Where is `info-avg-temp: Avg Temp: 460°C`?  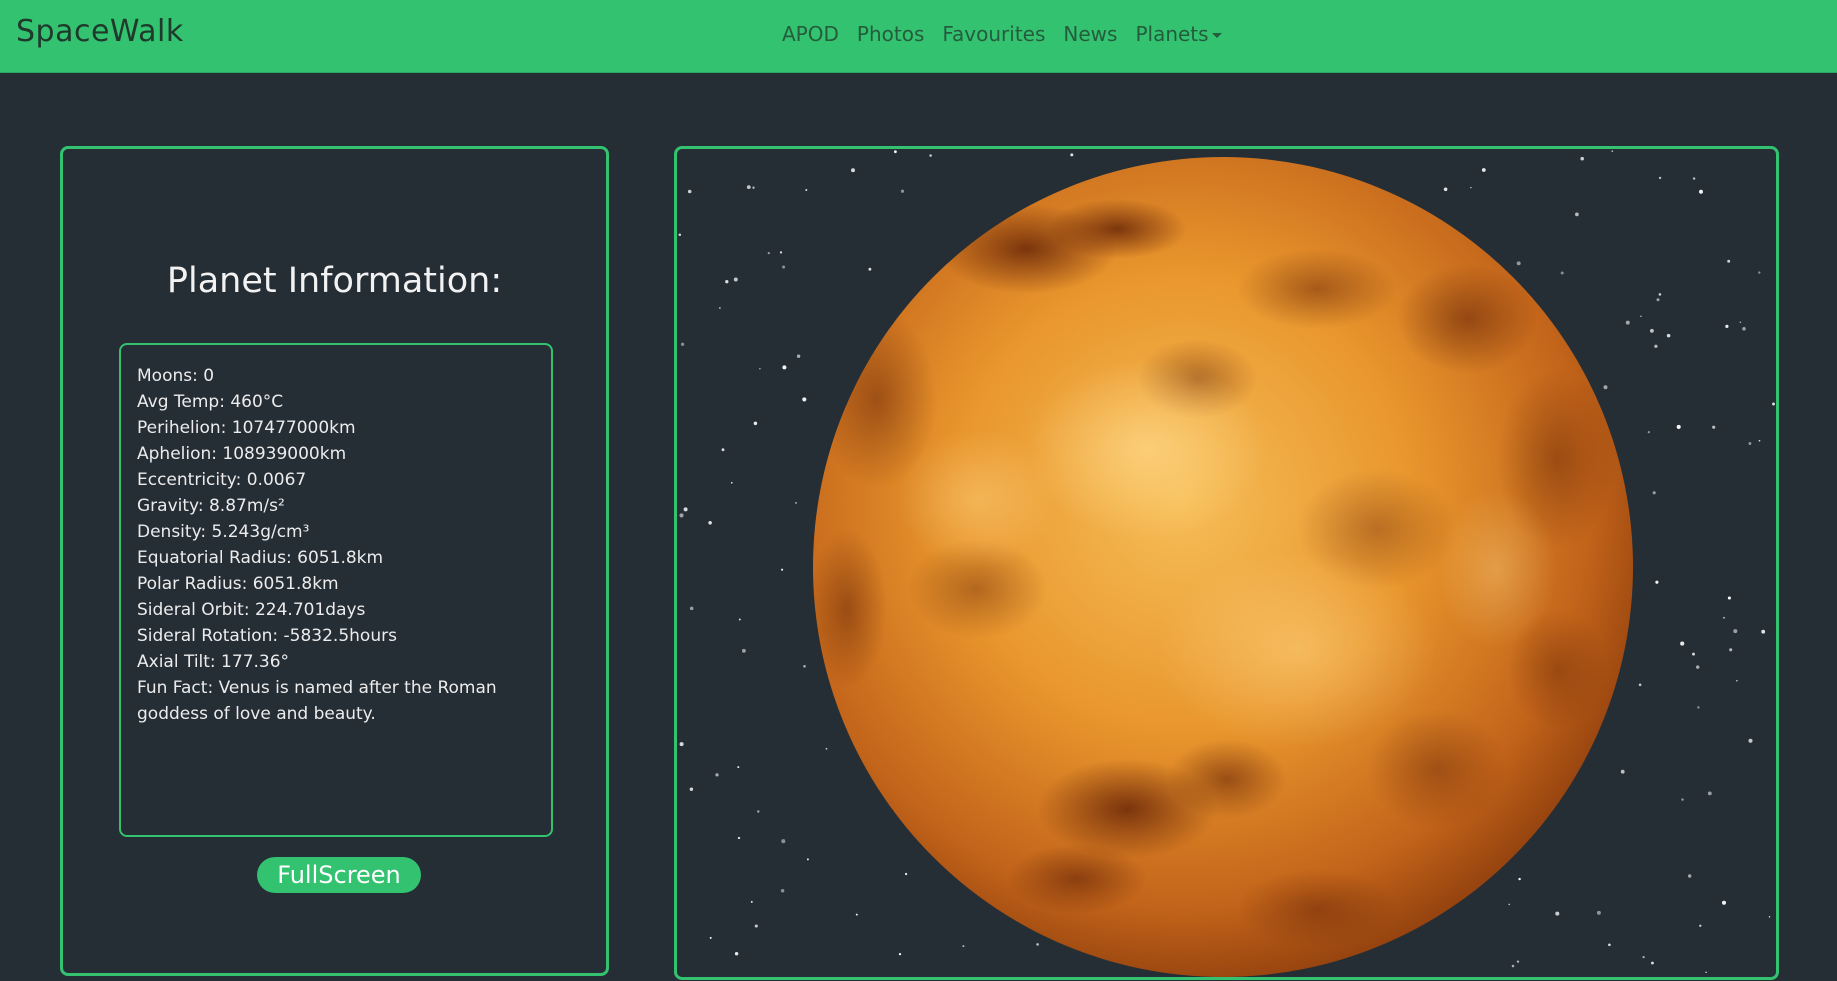 info-avg-temp: Avg Temp: 460°C is located at coordinates (210, 402).